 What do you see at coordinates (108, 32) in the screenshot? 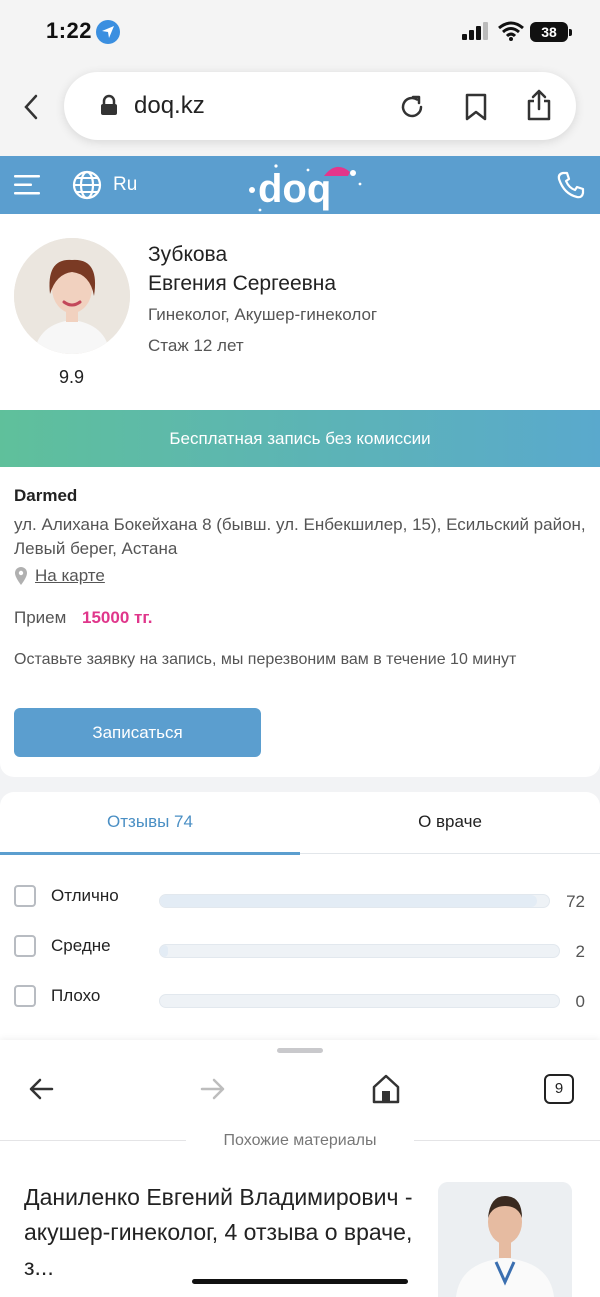
I see `location-arrow-icon` at bounding box center [108, 32].